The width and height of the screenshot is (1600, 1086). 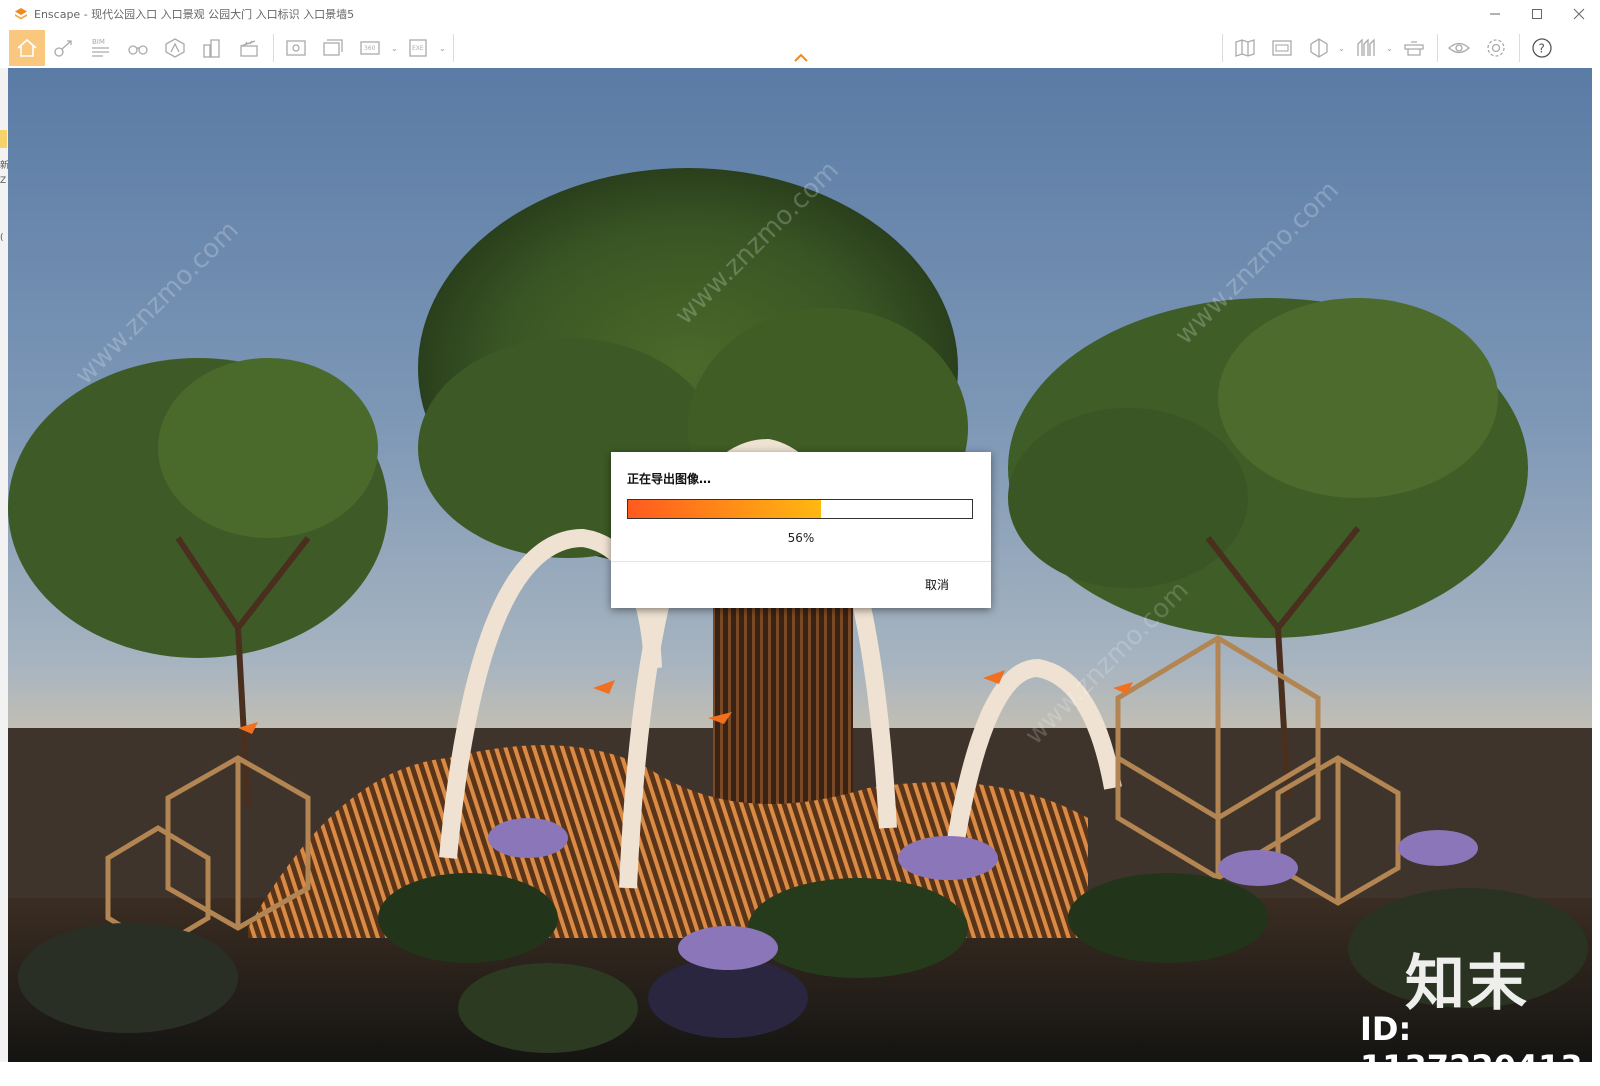 I want to click on settings-button, so click(x=1496, y=48).